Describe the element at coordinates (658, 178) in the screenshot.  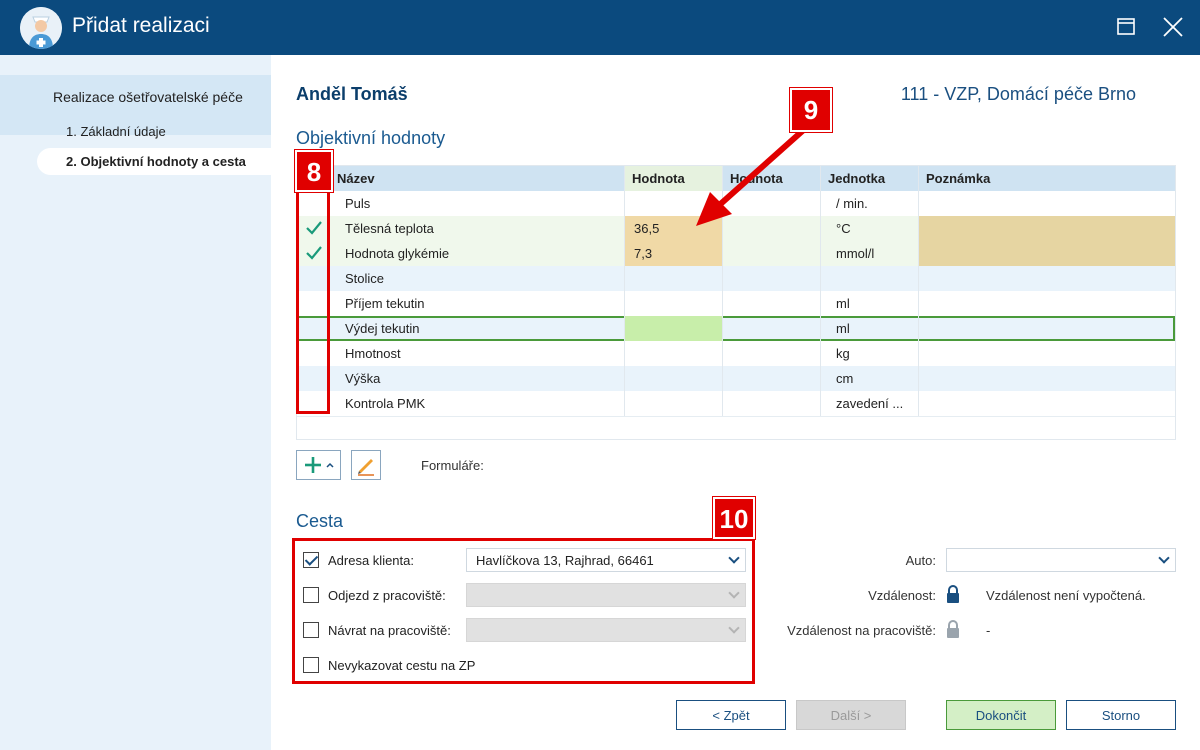
I see `column-header-value: Hodnota` at that location.